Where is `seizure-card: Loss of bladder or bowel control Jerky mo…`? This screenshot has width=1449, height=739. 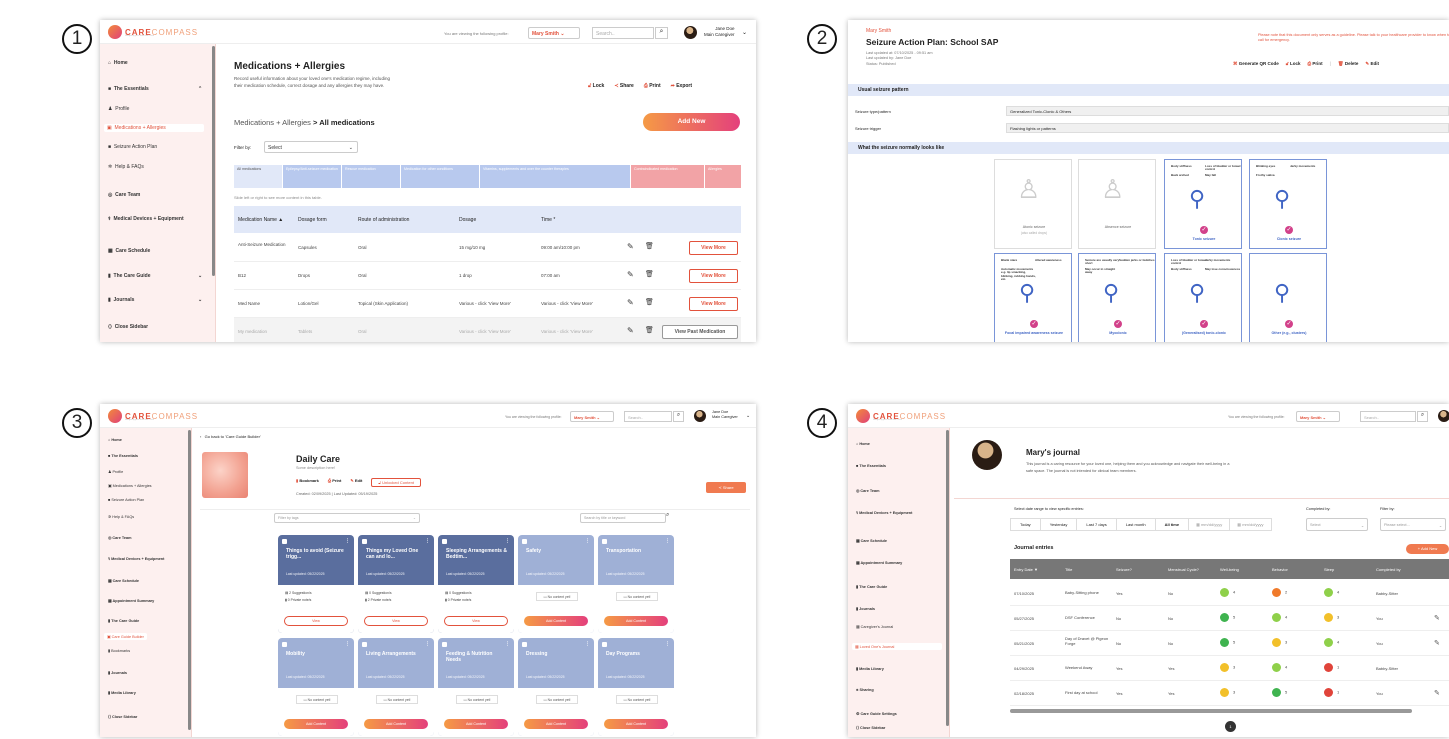 seizure-card: Loss of bladder or bowel control Jerky mo… is located at coordinates (1203, 297).